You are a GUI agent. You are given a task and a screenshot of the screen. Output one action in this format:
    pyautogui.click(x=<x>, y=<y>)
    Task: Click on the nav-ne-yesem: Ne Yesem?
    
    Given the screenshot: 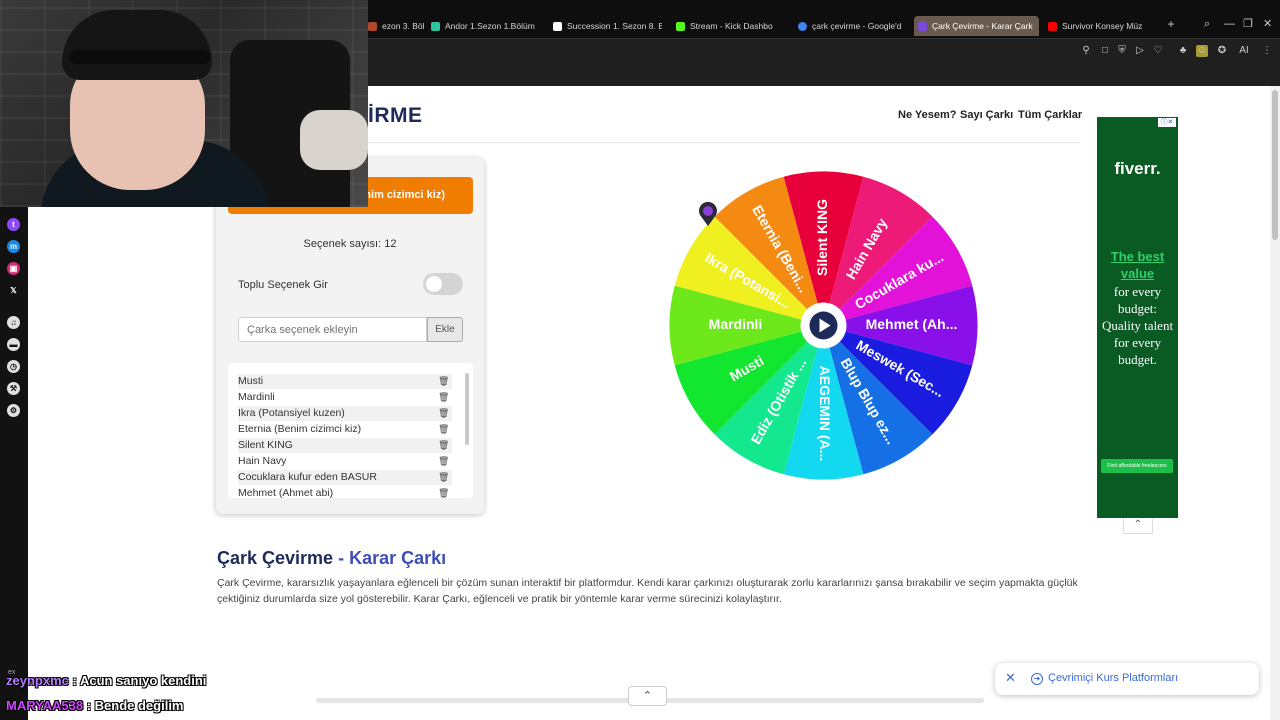 What is the action you would take?
    pyautogui.click(x=927, y=115)
    